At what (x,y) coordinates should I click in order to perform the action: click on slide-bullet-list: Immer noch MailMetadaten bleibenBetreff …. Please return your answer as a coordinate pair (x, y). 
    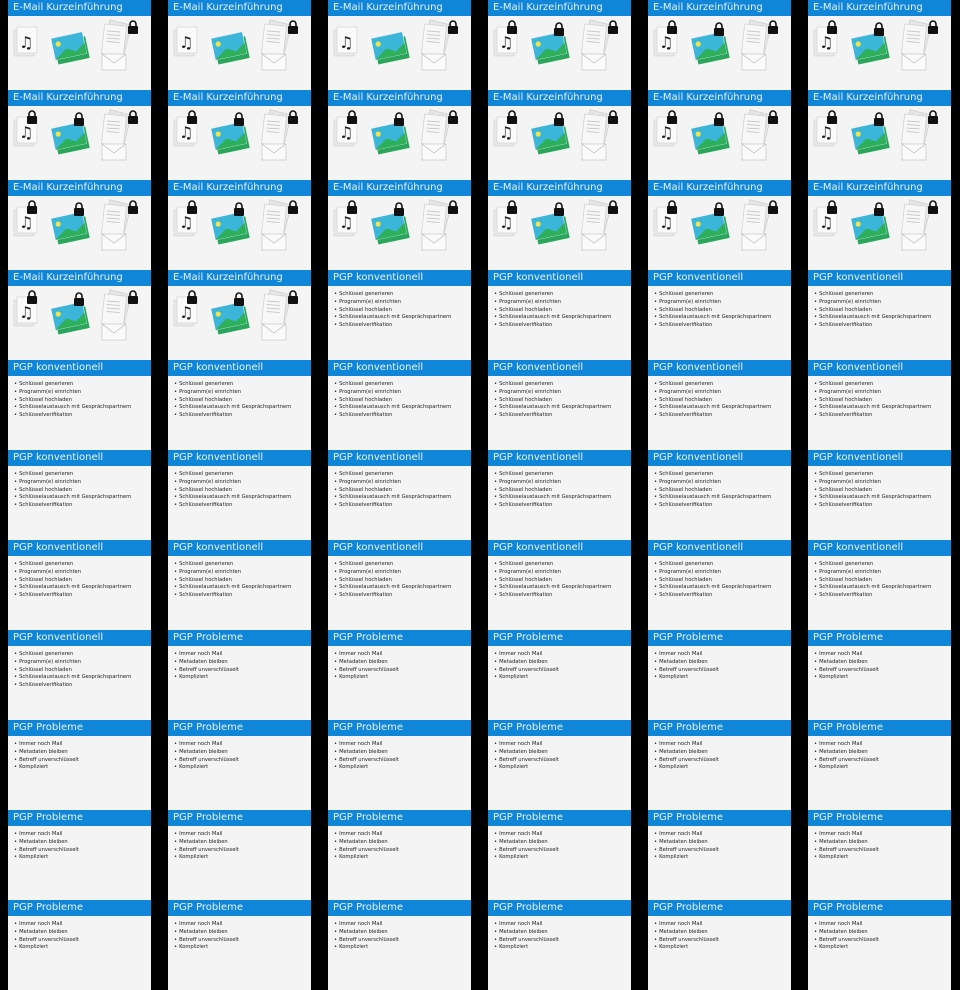
    Looking at the image, I should click on (206, 936).